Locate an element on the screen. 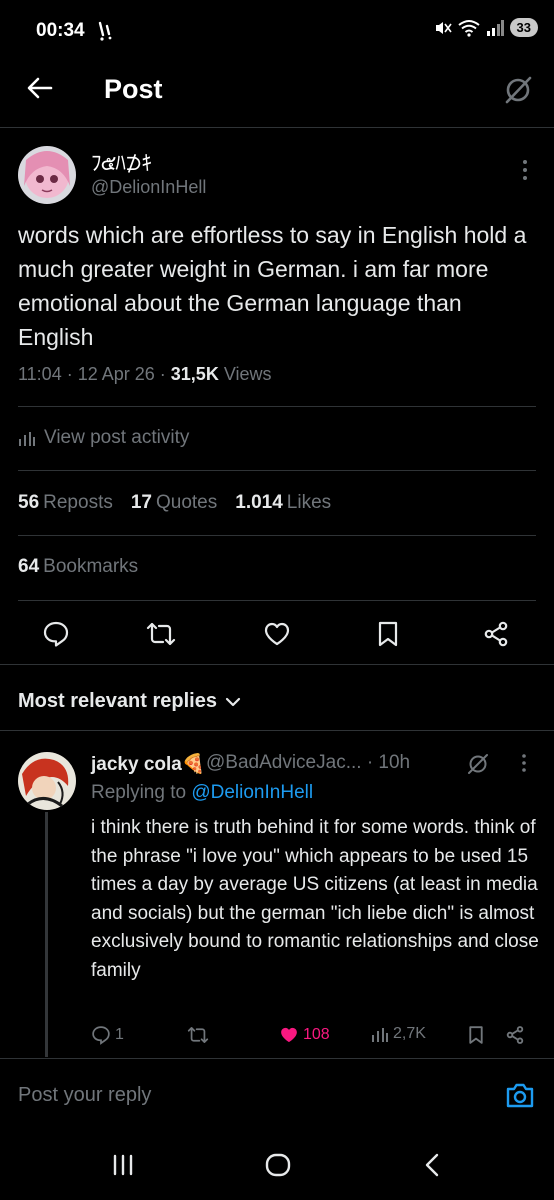 The image size is (554, 1200). reply-reply-count: 1 is located at coordinates (119, 1034).